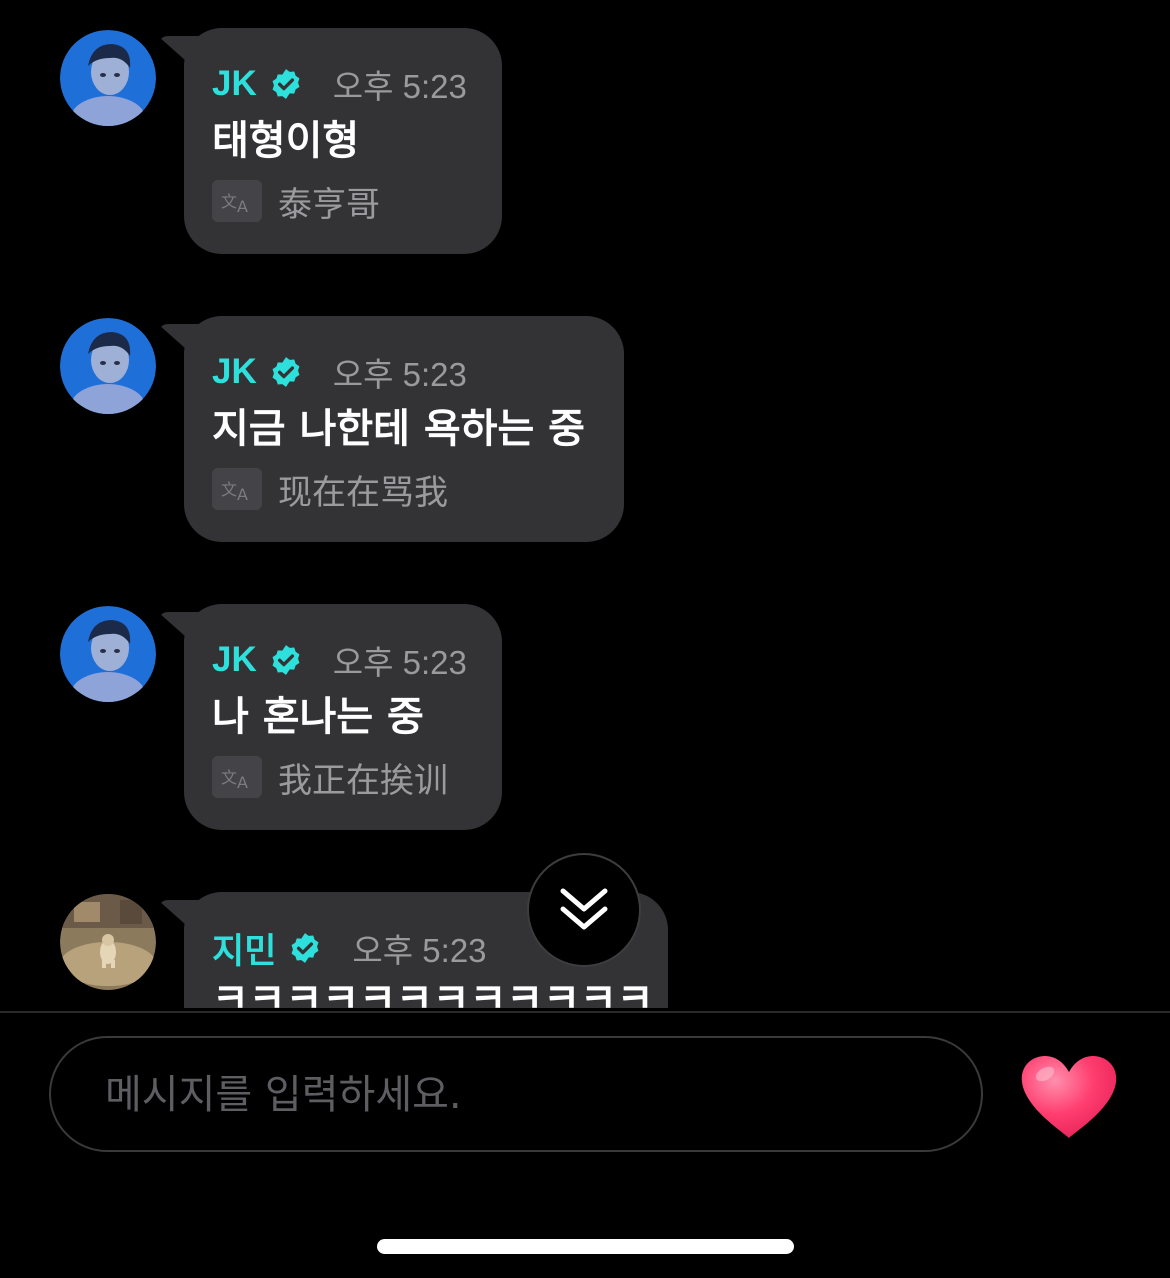 The height and width of the screenshot is (1278, 1170). I want to click on message-input-container, so click(516, 1094).